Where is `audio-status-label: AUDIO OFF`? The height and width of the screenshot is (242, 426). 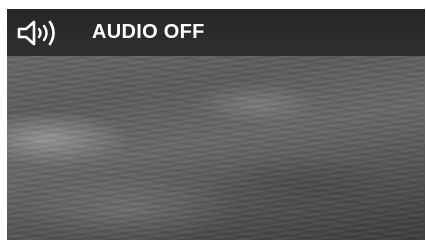
audio-status-label: AUDIO OFF is located at coordinates (148, 32).